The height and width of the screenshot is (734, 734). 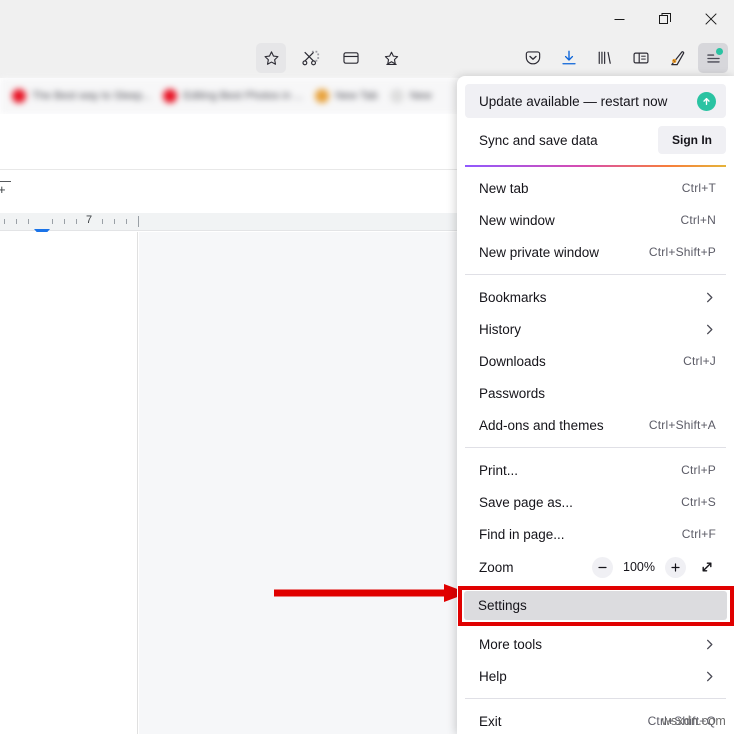 I want to click on document-toolbar-overflow-icon: ―+, so click(x=5, y=185).